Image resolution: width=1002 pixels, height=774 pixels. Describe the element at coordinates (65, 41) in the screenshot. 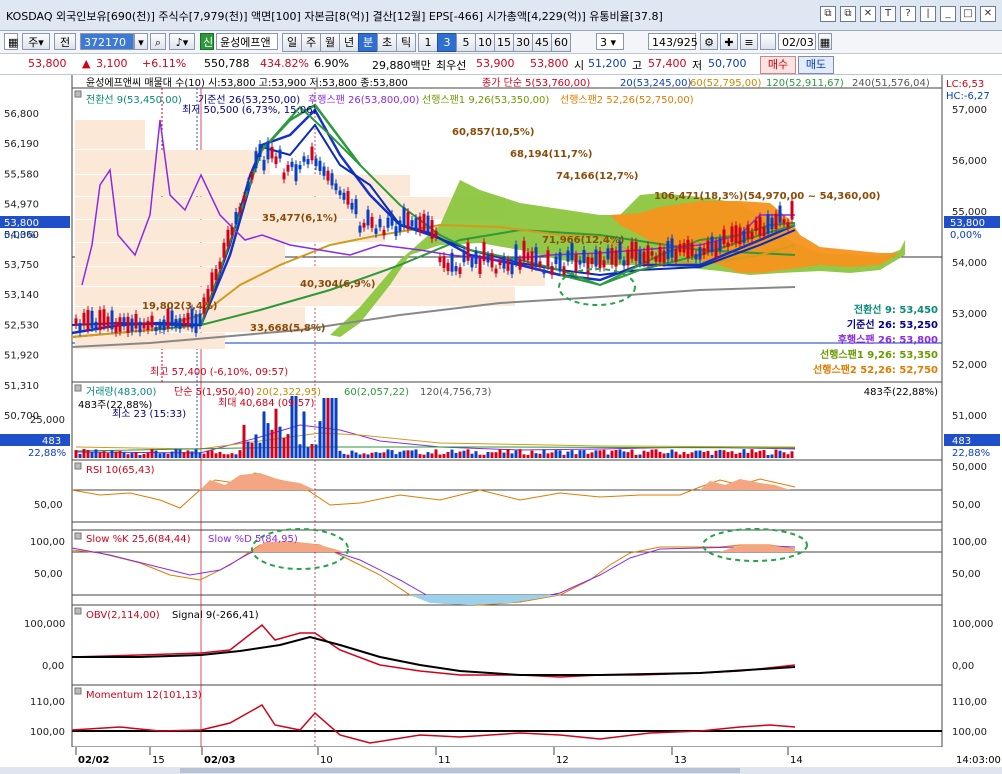

I see `prefix-button: 전` at that location.